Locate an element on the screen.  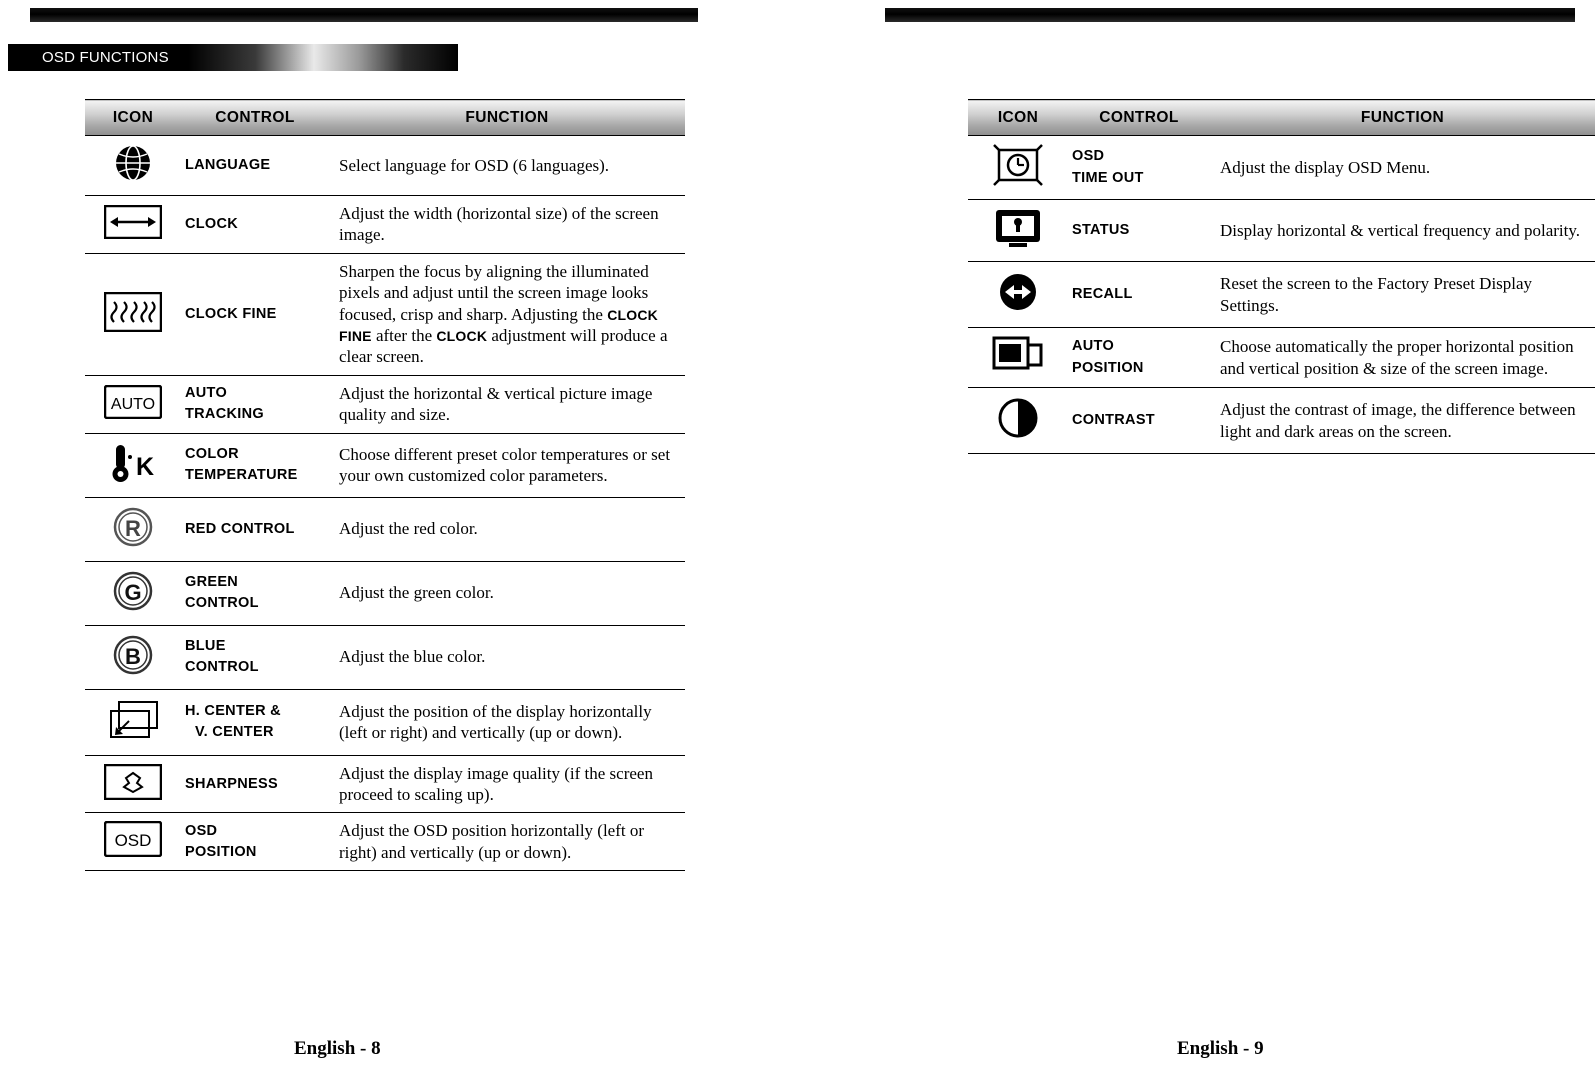
svg-text: AUTO is located at coordinates (133, 404).